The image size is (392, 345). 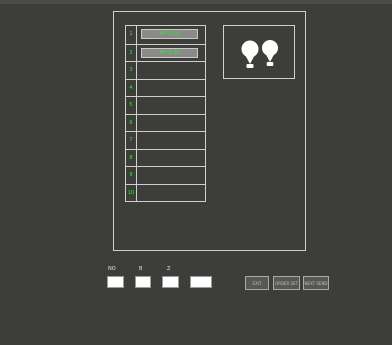 I want to click on slot-row: 8, so click(x=165, y=157).